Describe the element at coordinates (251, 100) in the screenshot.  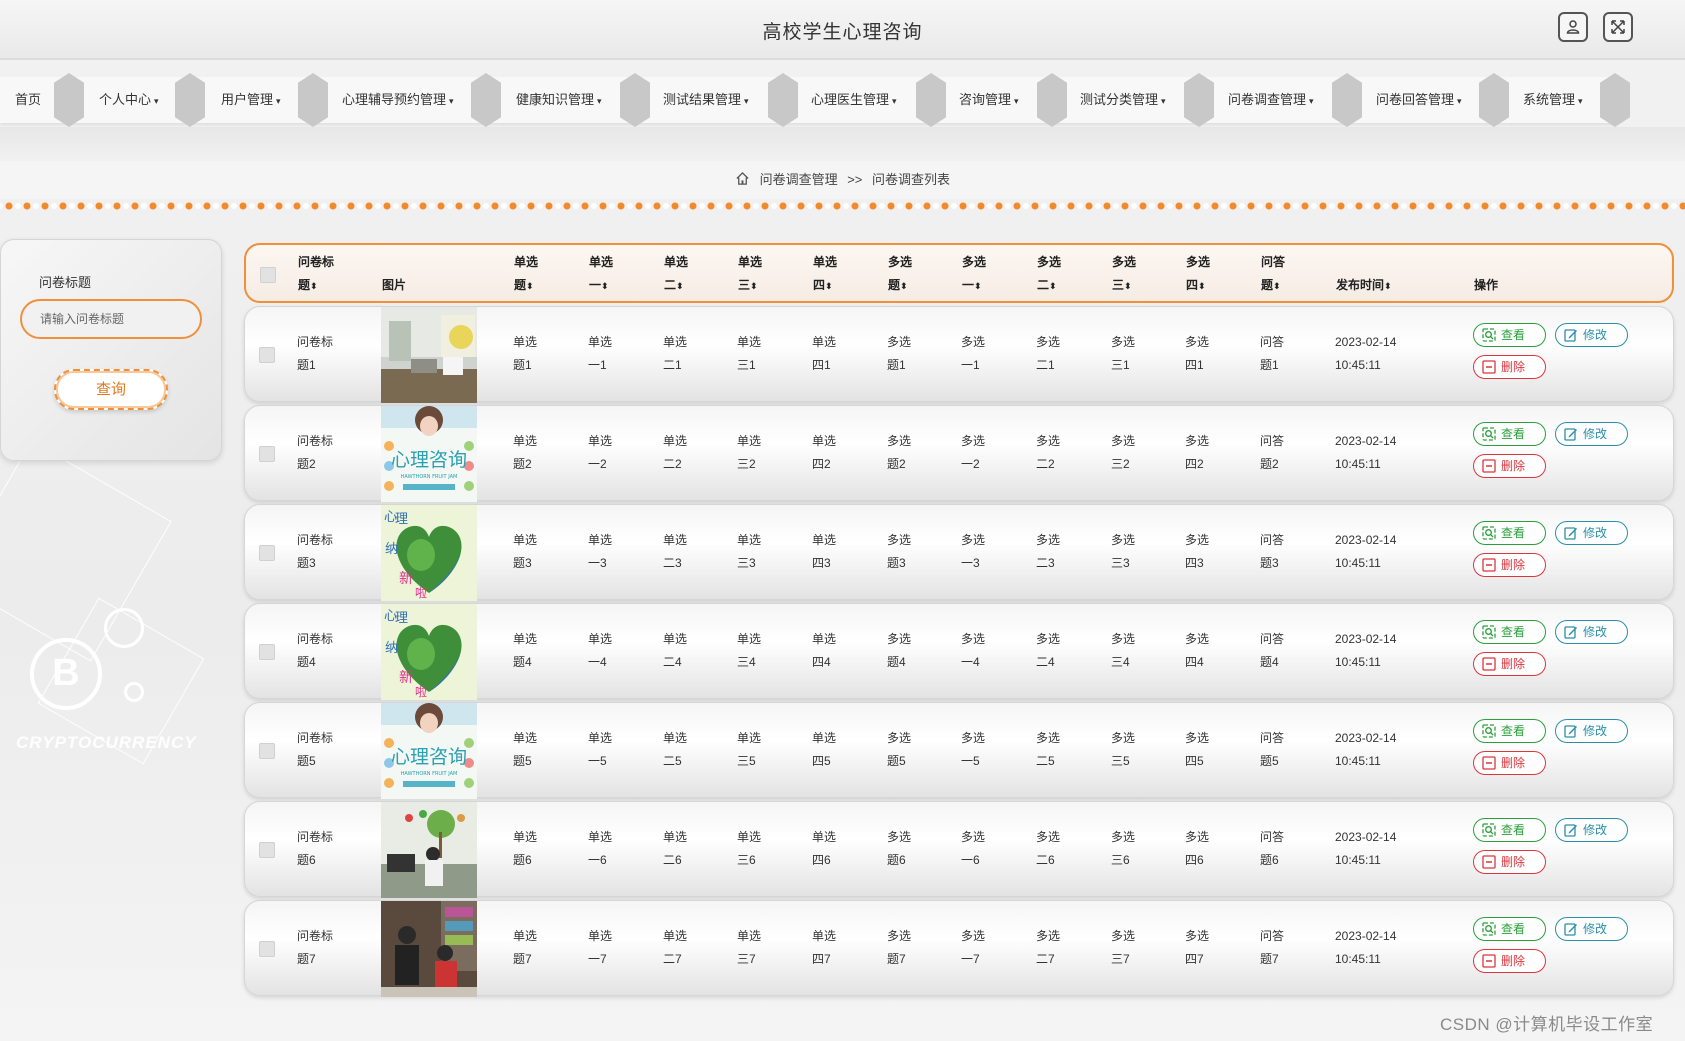
I see `nav-item-2: 用户管理 ▾` at that location.